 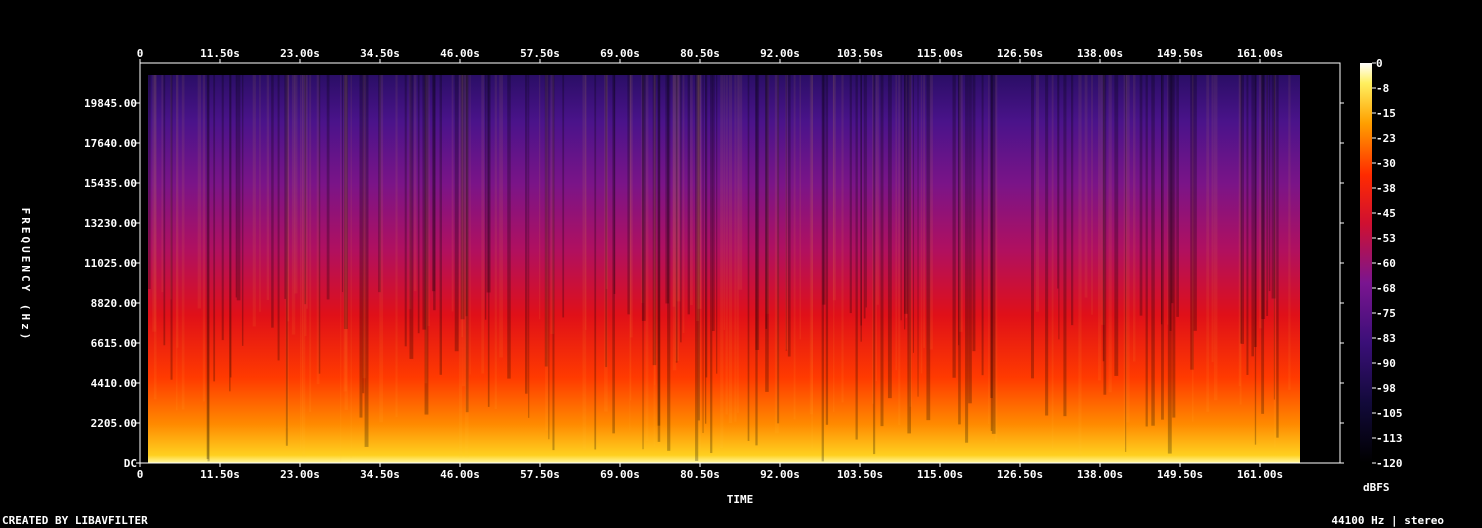 What do you see at coordinates (300, 474) in the screenshot?
I see `x-tick-label: 23.00s` at bounding box center [300, 474].